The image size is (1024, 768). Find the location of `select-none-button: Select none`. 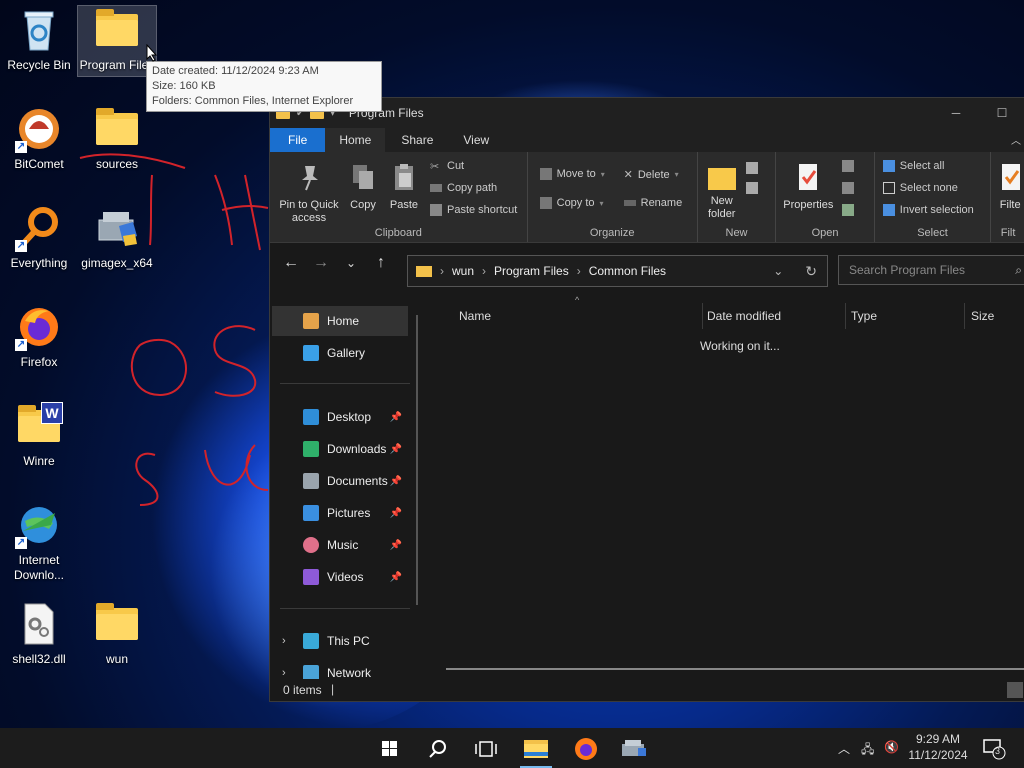

select-none-button: Select none is located at coordinates (920, 188).